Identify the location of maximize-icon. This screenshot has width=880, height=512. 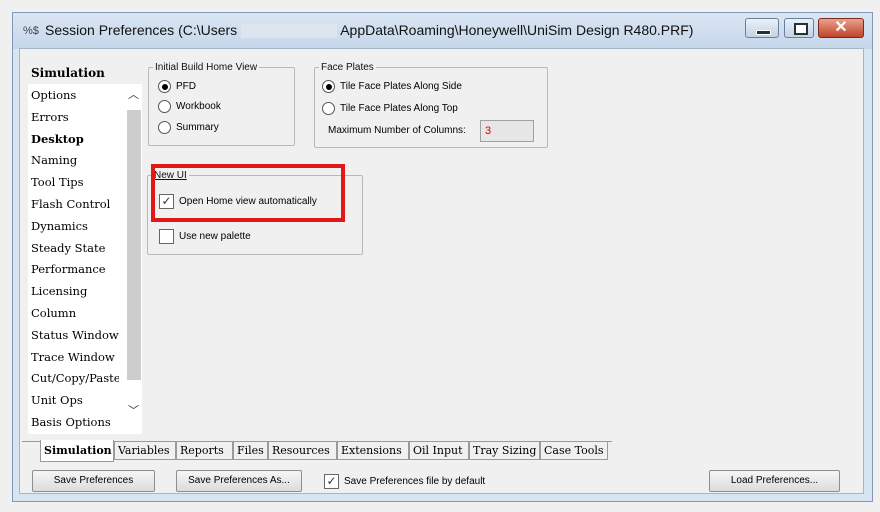
(801, 29).